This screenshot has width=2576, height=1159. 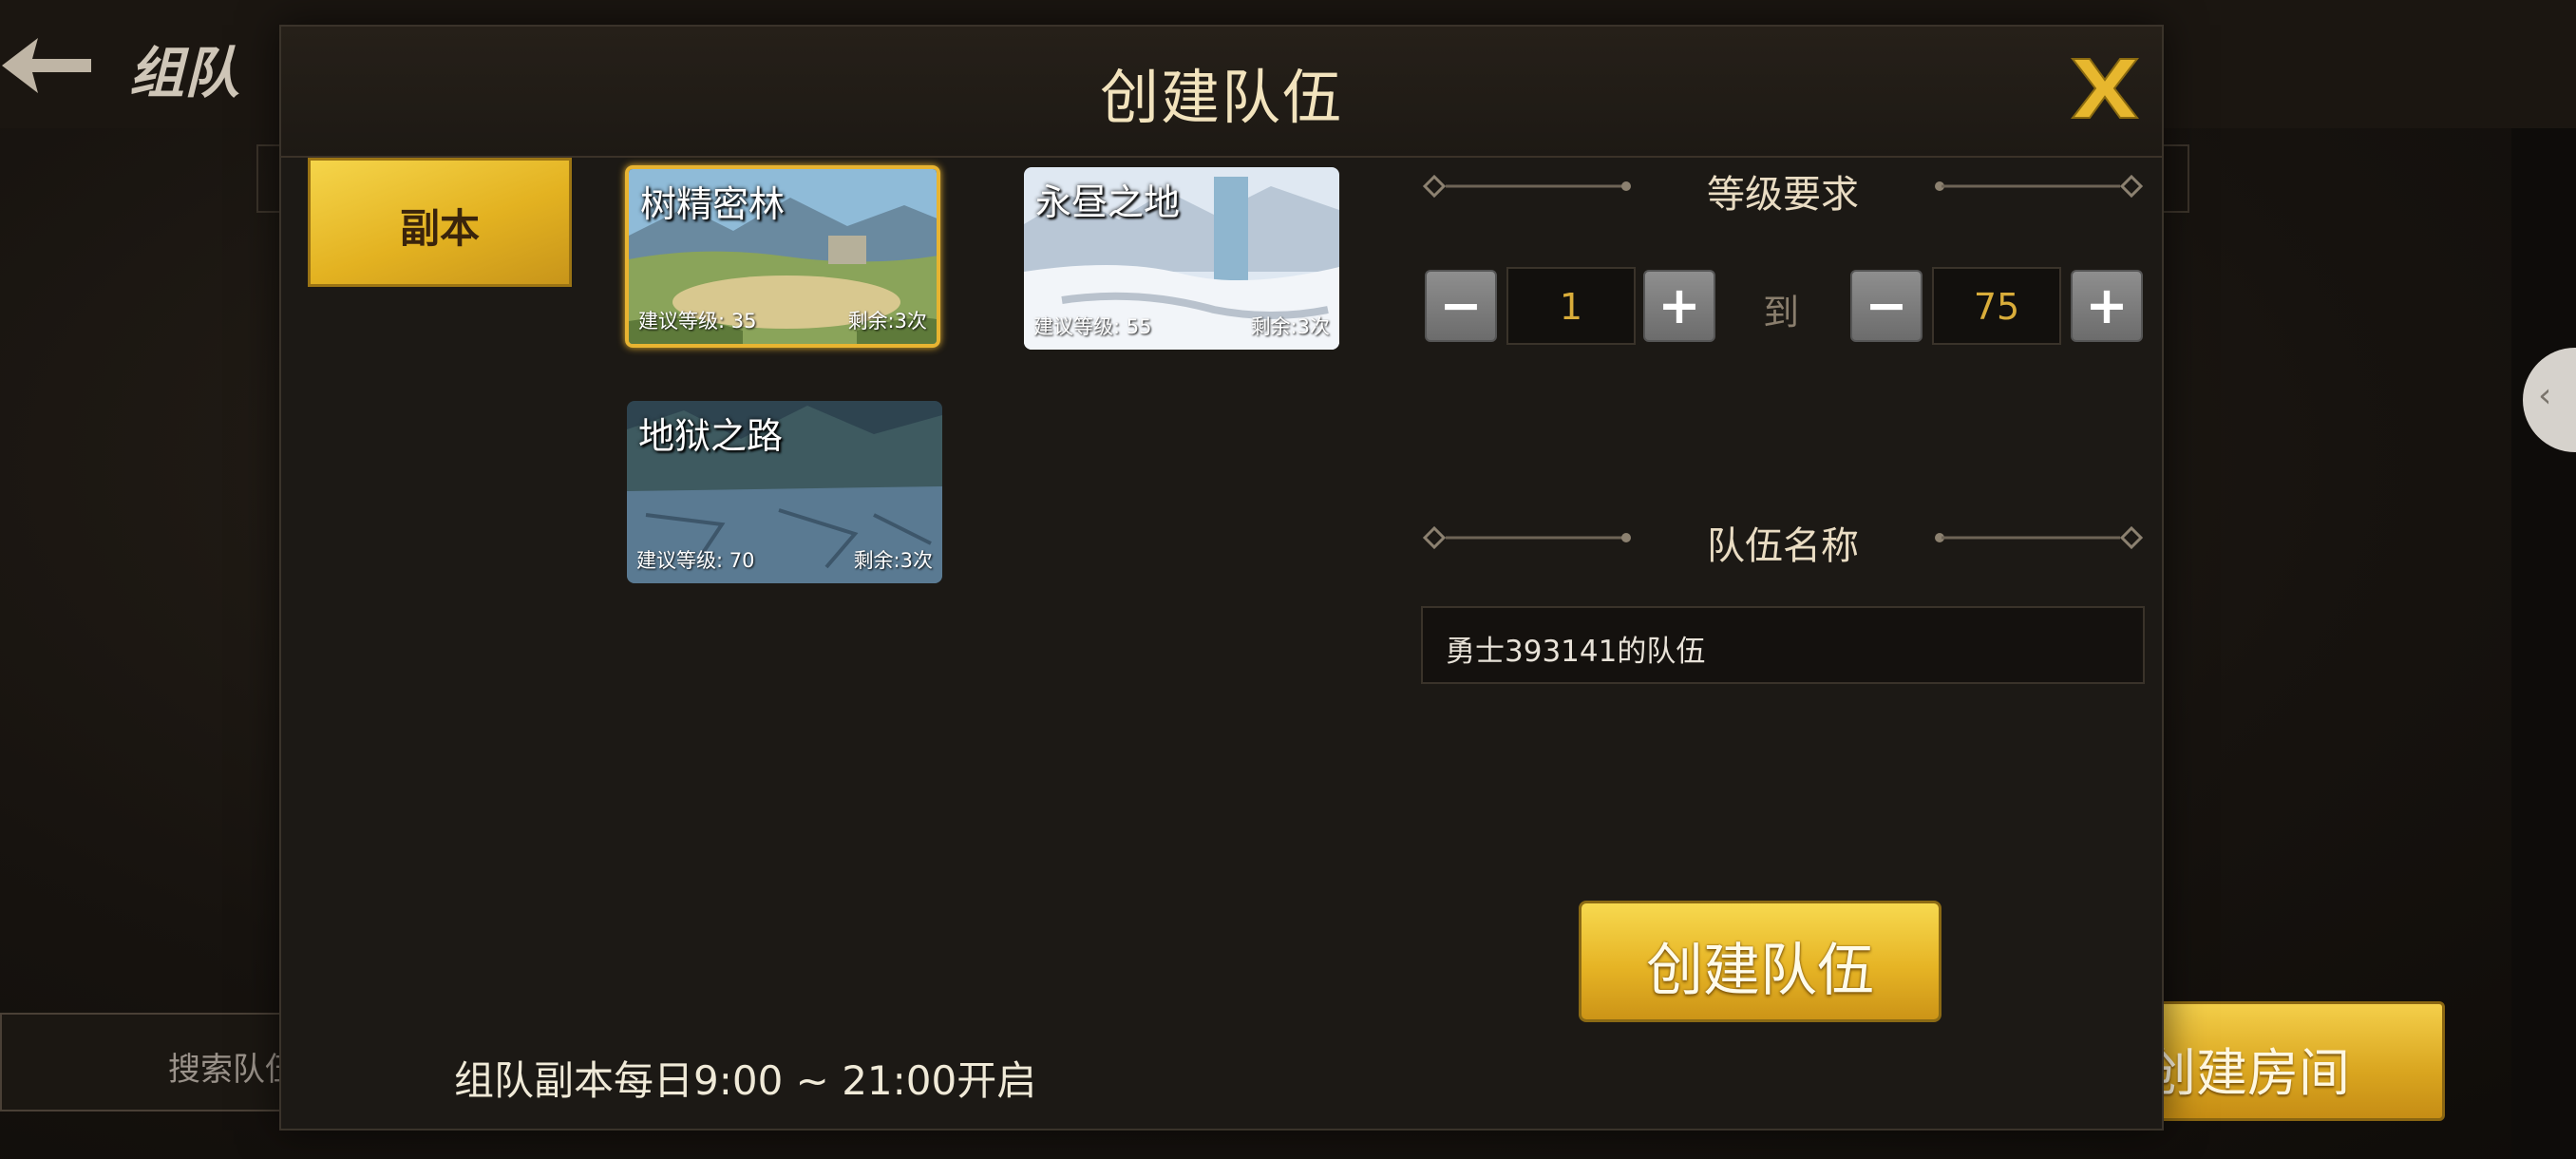 I want to click on background-strip, so click(x=2543, y=579).